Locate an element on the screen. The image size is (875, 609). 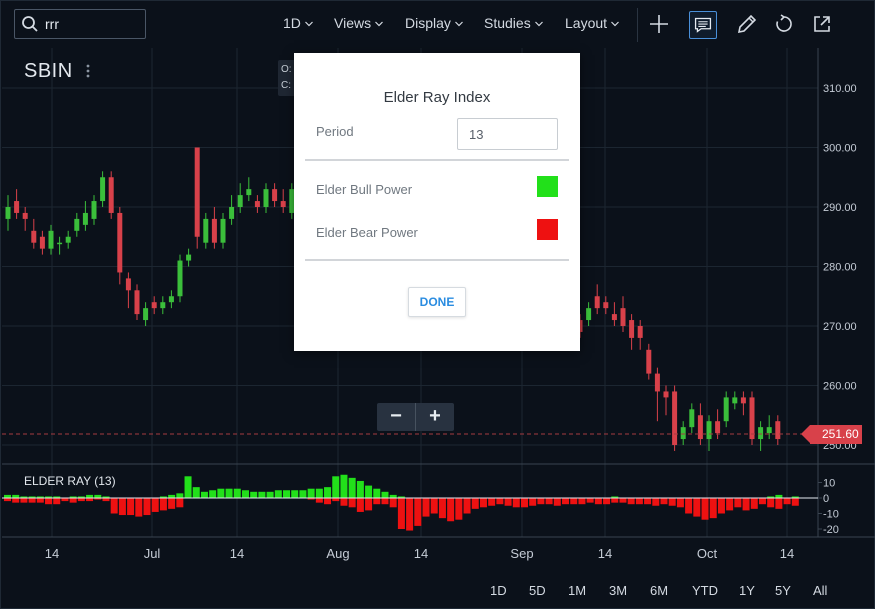
study-tick-label: 10 is located at coordinates (829, 484).